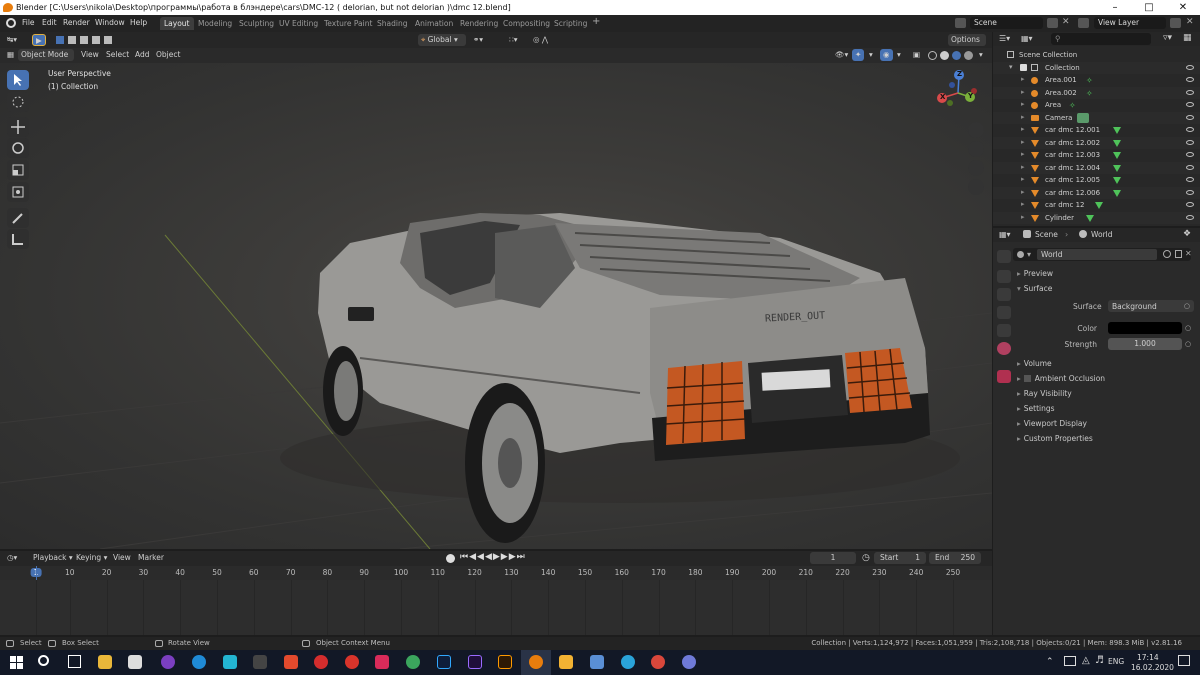 This screenshot has height=675, width=1200. Describe the element at coordinates (1086, 660) in the screenshot. I see `network-icon: ◬` at that location.